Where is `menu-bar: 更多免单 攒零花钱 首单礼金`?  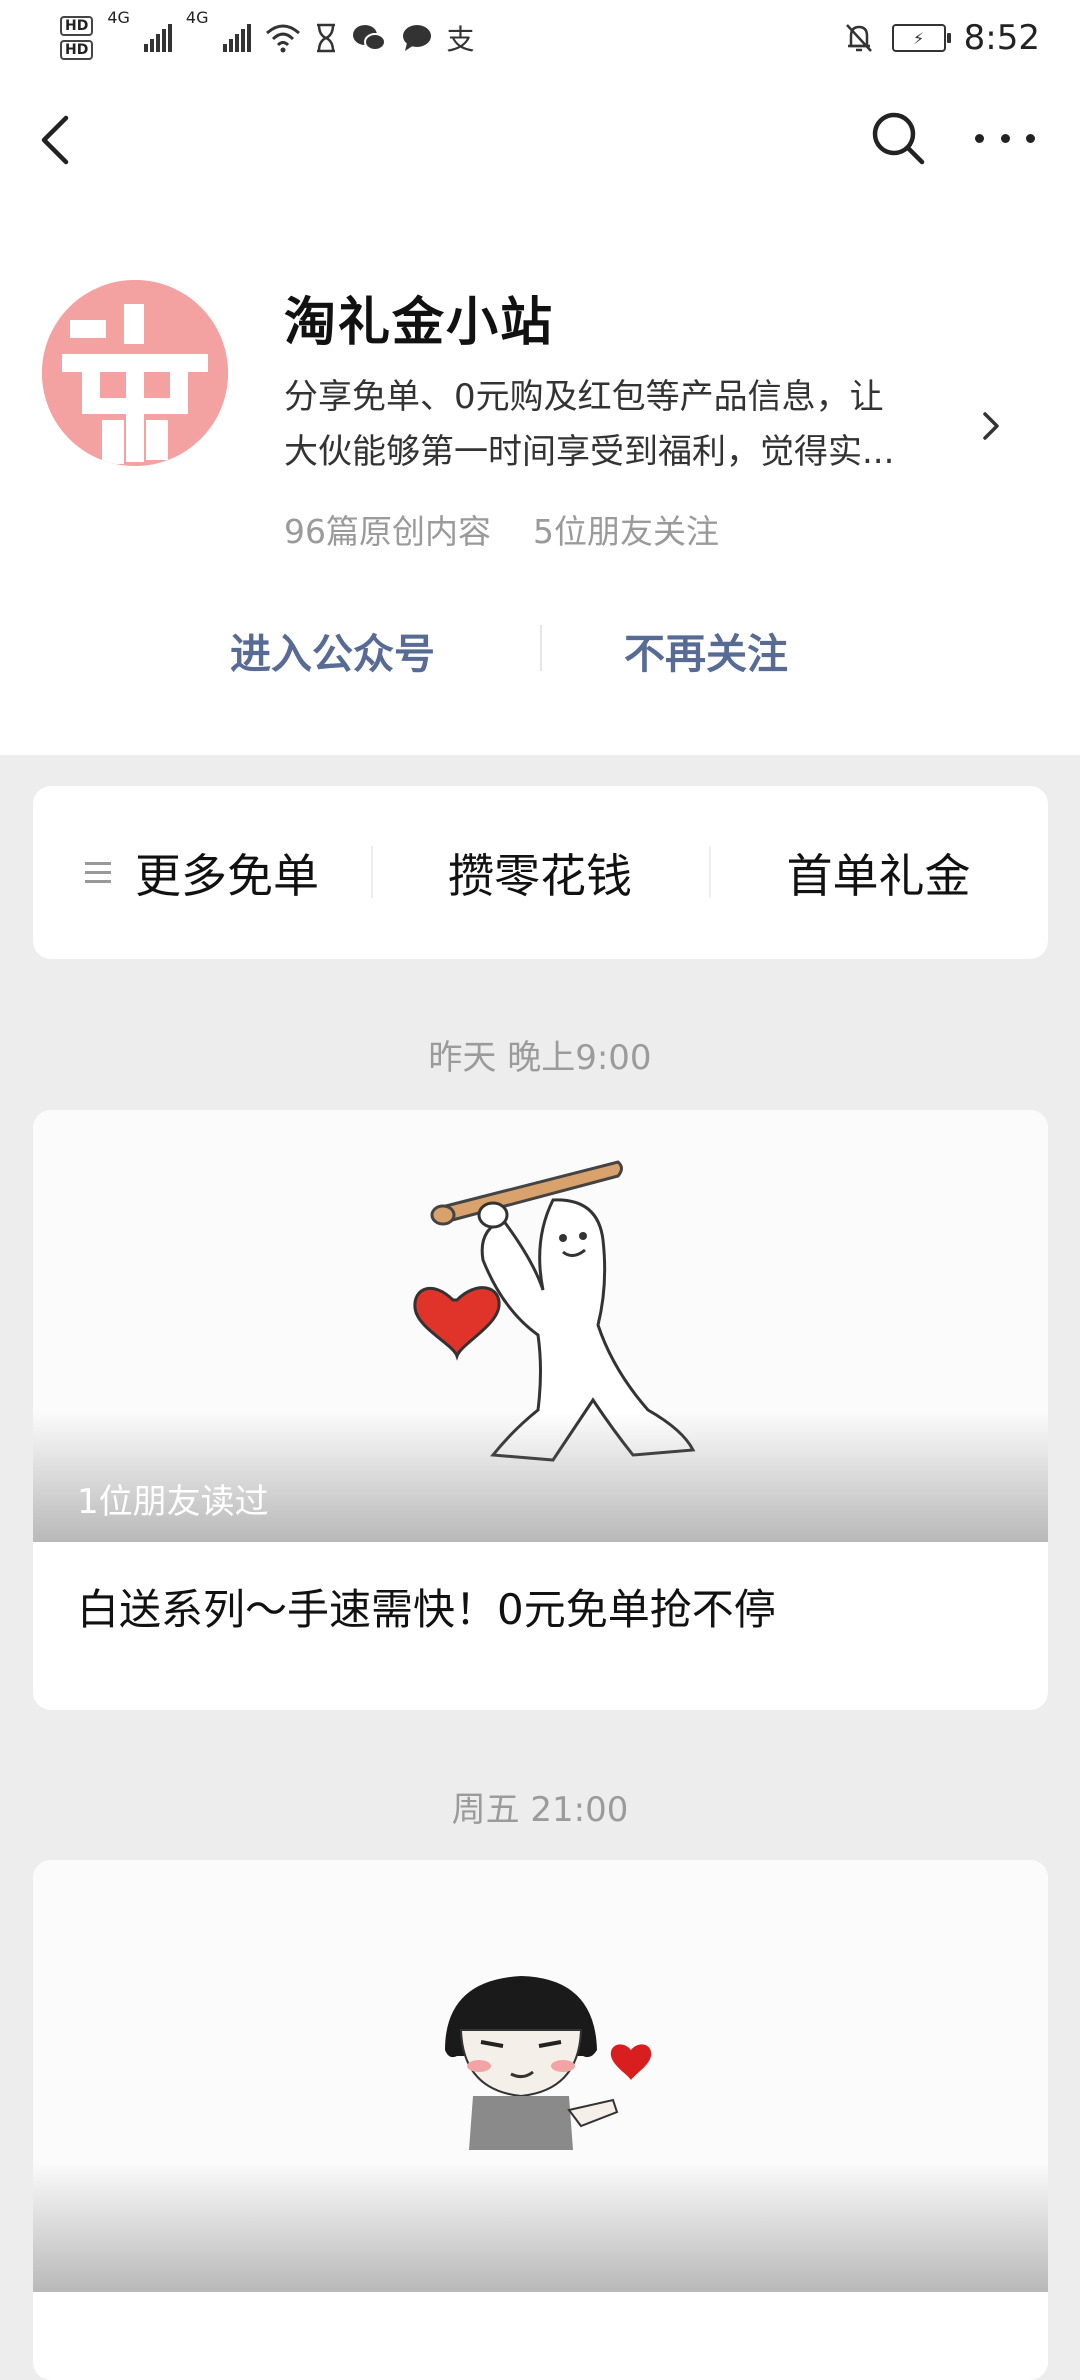 menu-bar: 更多免单 攒零花钱 首单礼金 is located at coordinates (540, 872).